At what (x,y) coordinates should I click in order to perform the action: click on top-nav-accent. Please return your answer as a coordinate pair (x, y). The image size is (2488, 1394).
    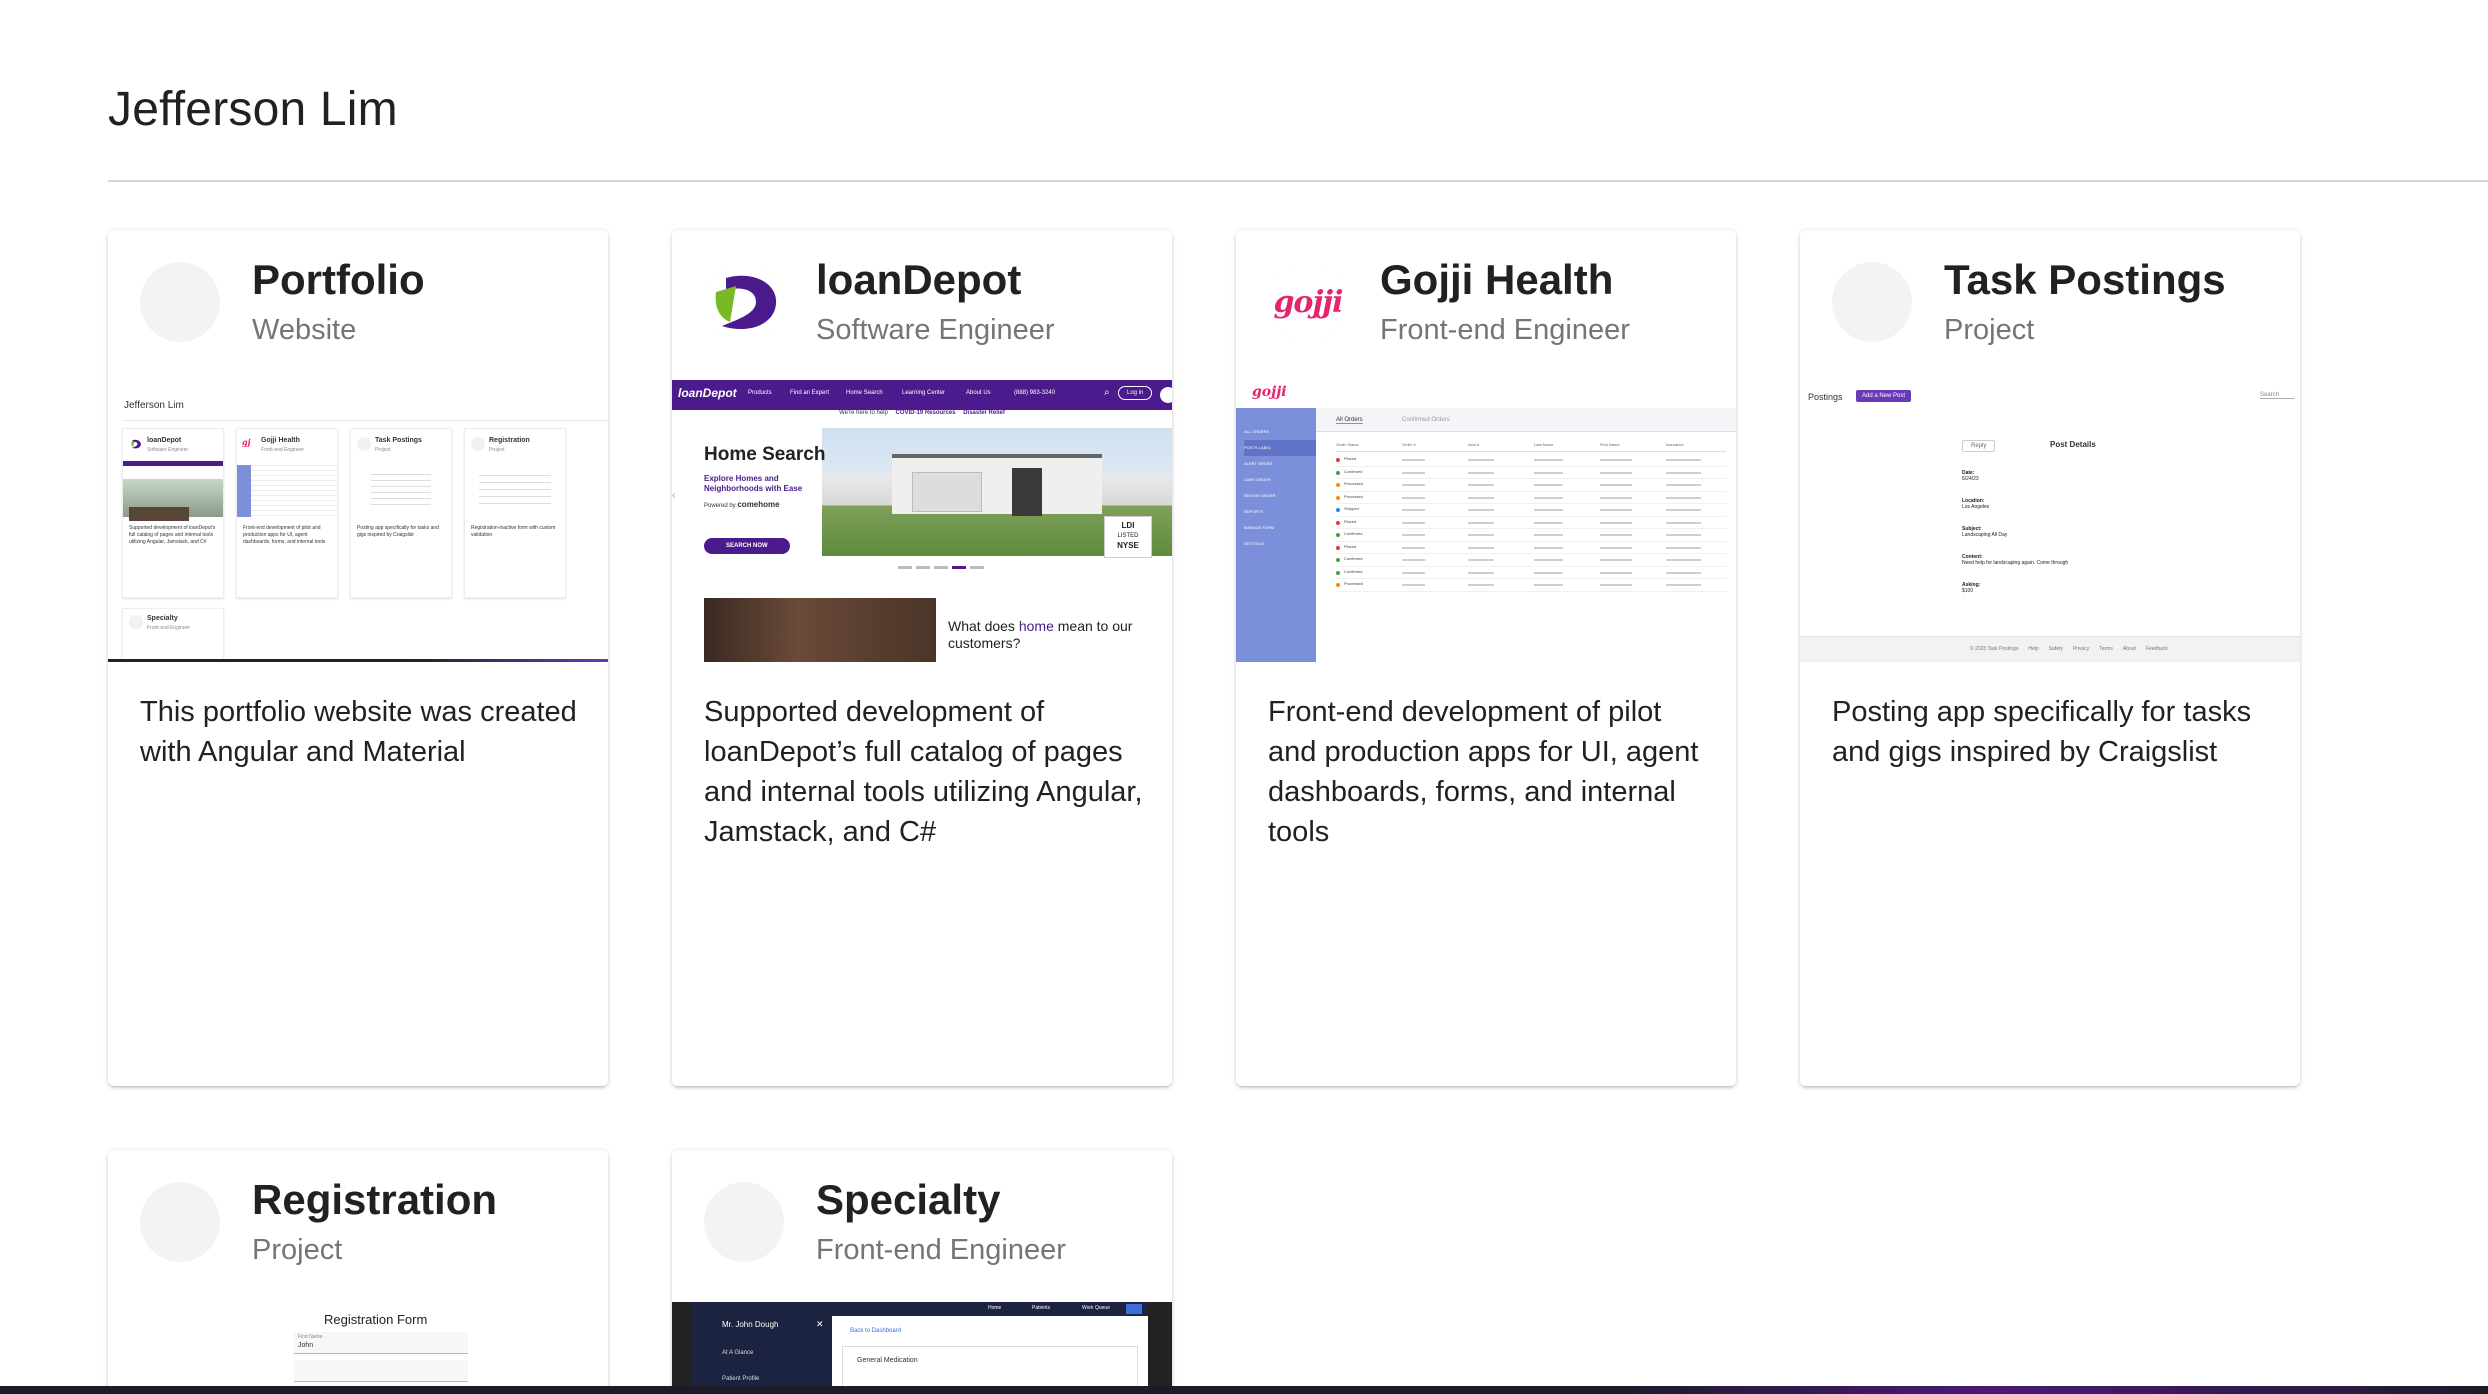
    Looking at the image, I should click on (1134, 1309).